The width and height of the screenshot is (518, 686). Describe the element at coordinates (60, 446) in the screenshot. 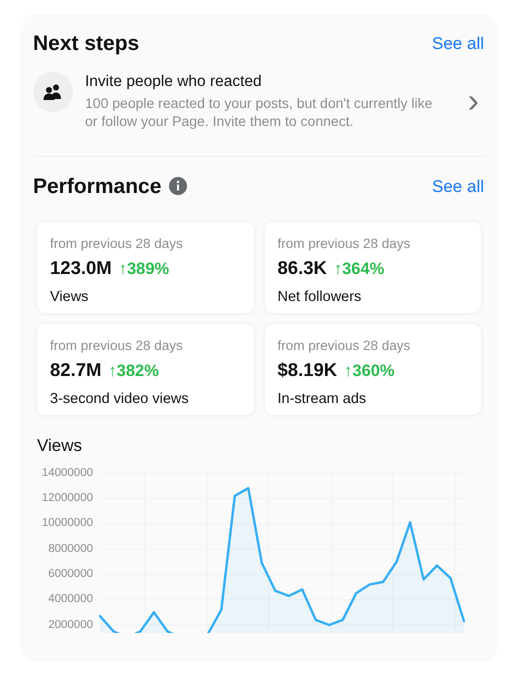

I see `chart-title: Views` at that location.